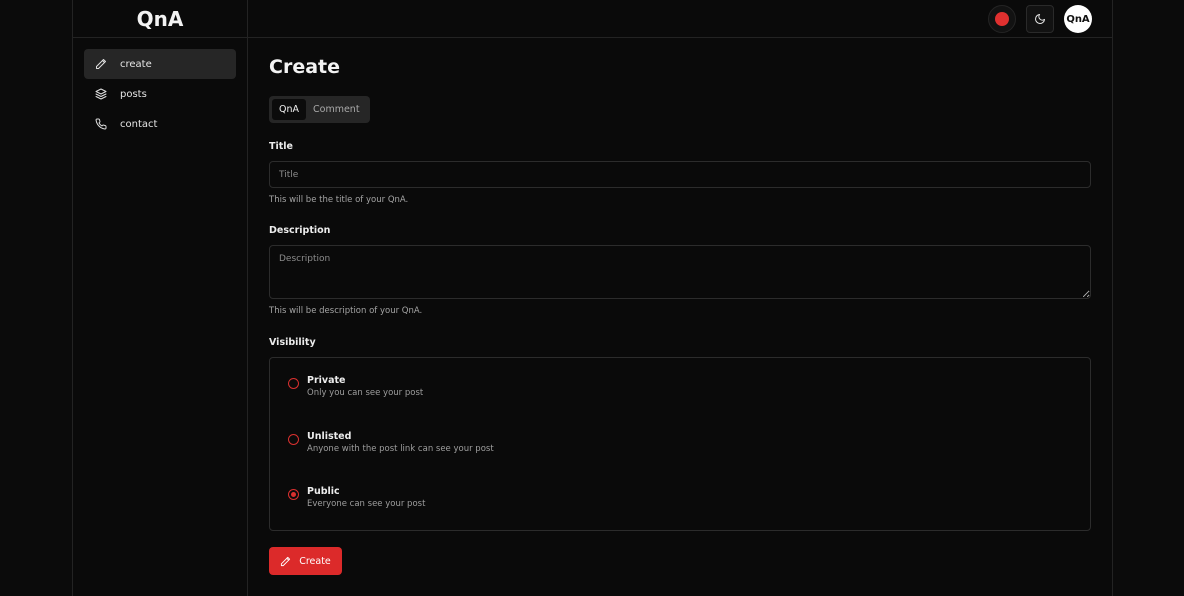 This screenshot has height=596, width=1184. What do you see at coordinates (300, 230) in the screenshot?
I see `description-label: Description` at bounding box center [300, 230].